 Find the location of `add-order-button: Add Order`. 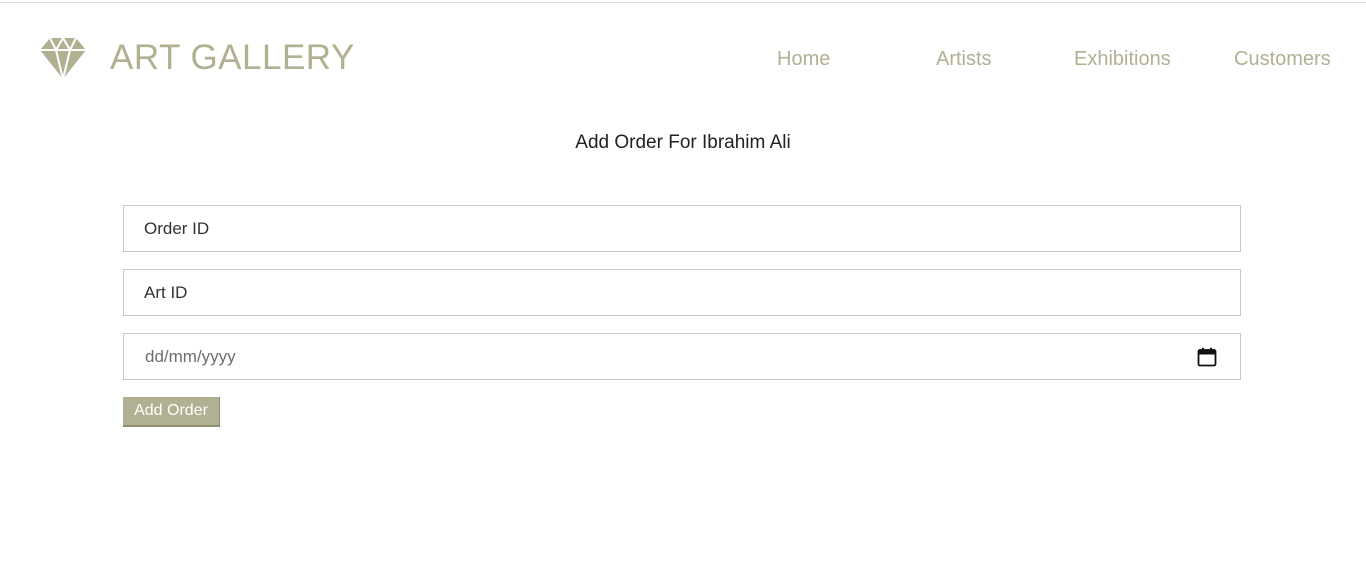

add-order-button: Add Order is located at coordinates (171, 412).